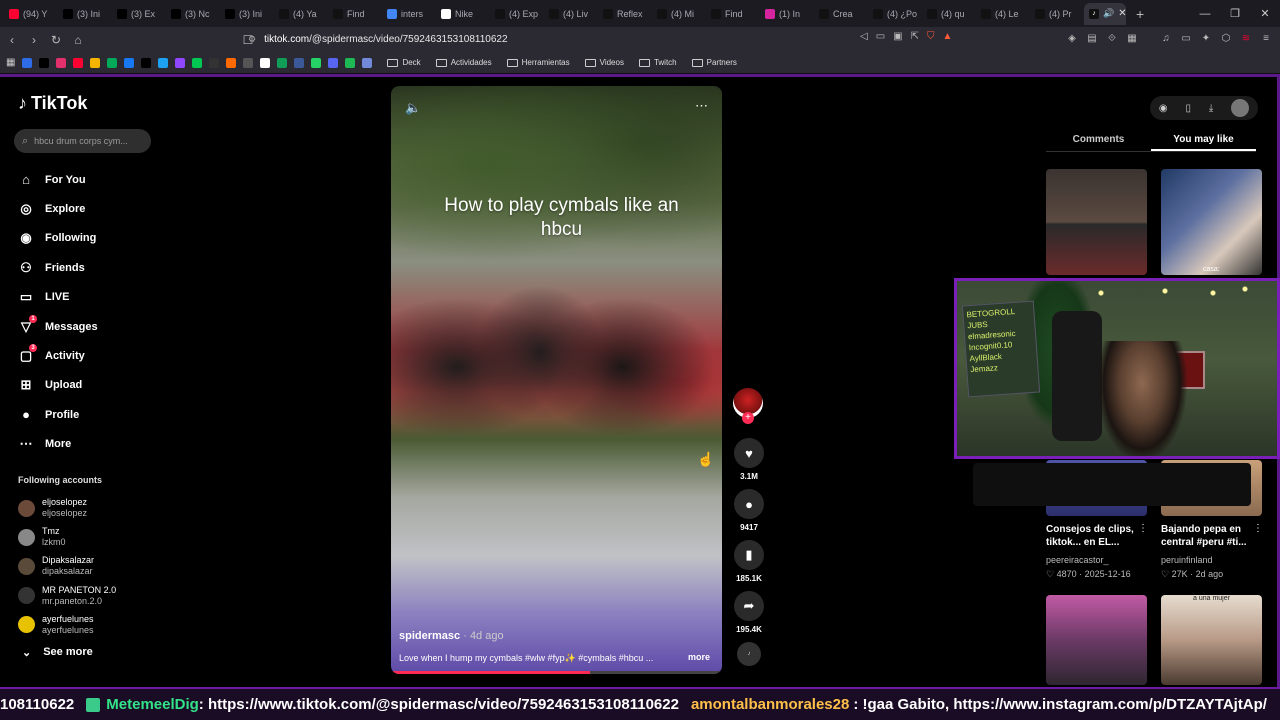 The height and width of the screenshot is (720, 1280). What do you see at coordinates (1166, 40) in the screenshot?
I see `music-icon: ♫` at bounding box center [1166, 40].